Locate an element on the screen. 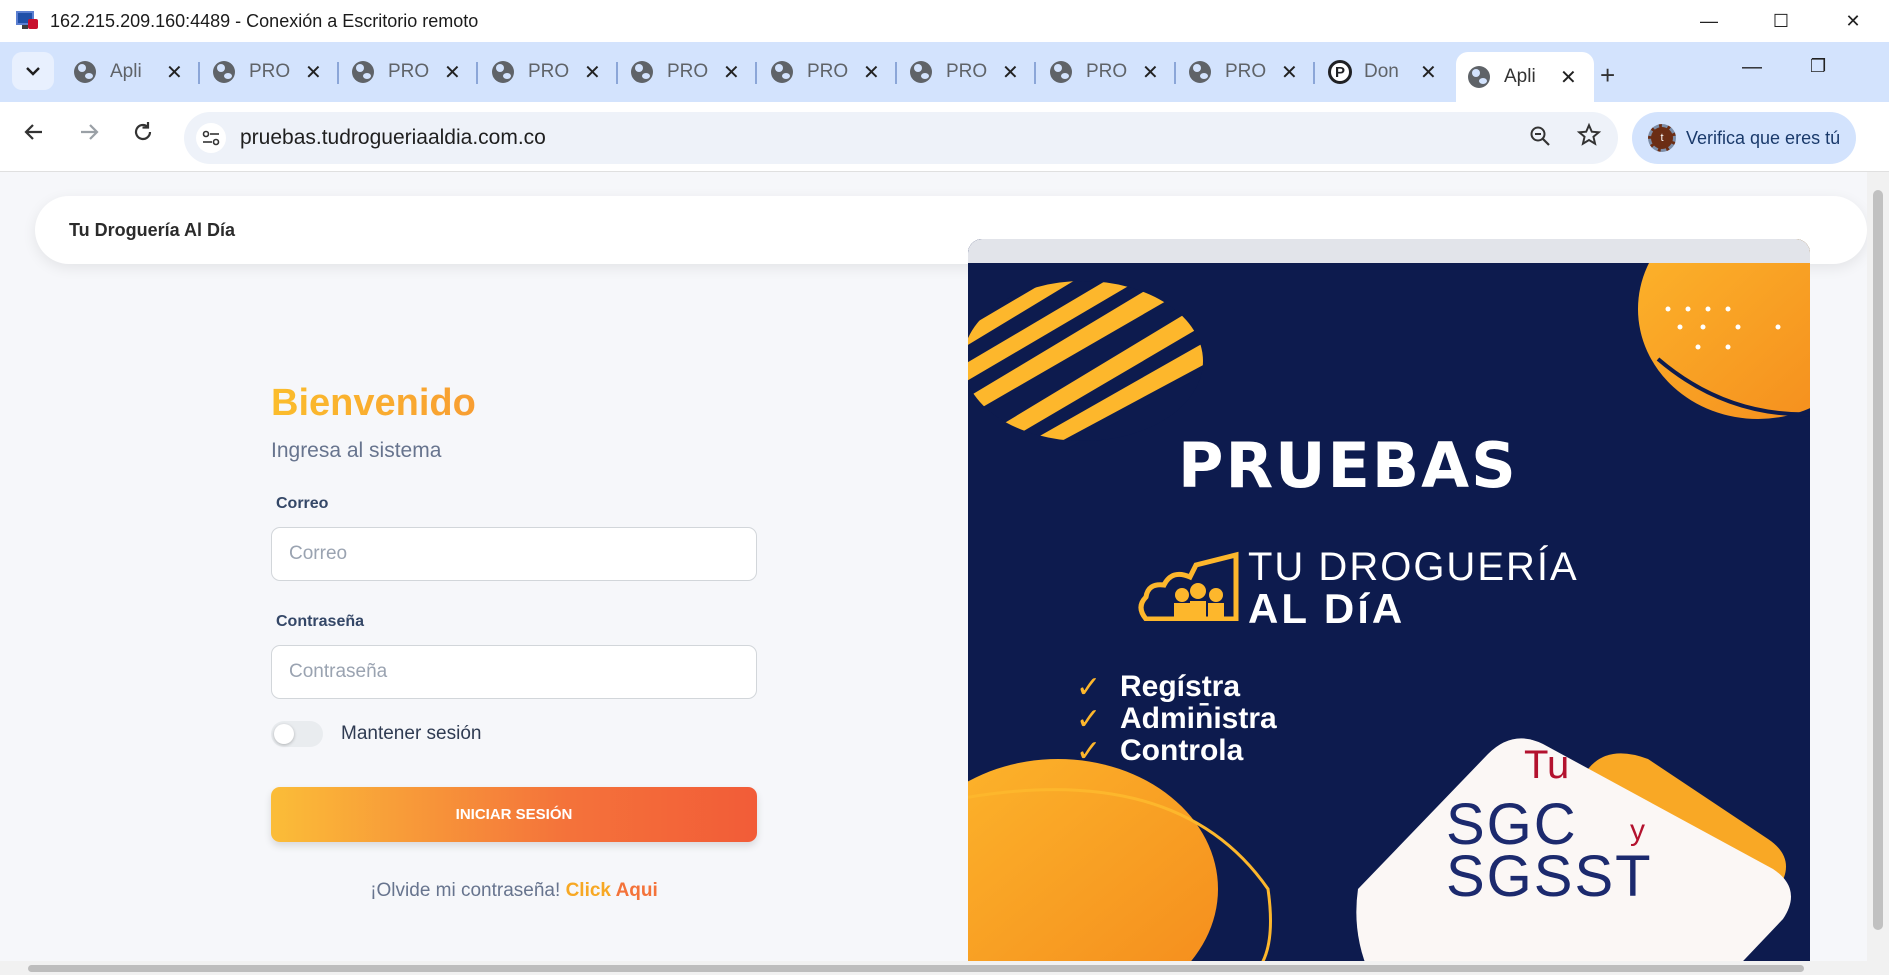  browser-tab: P Don ✕ is located at coordinates (1385, 72).